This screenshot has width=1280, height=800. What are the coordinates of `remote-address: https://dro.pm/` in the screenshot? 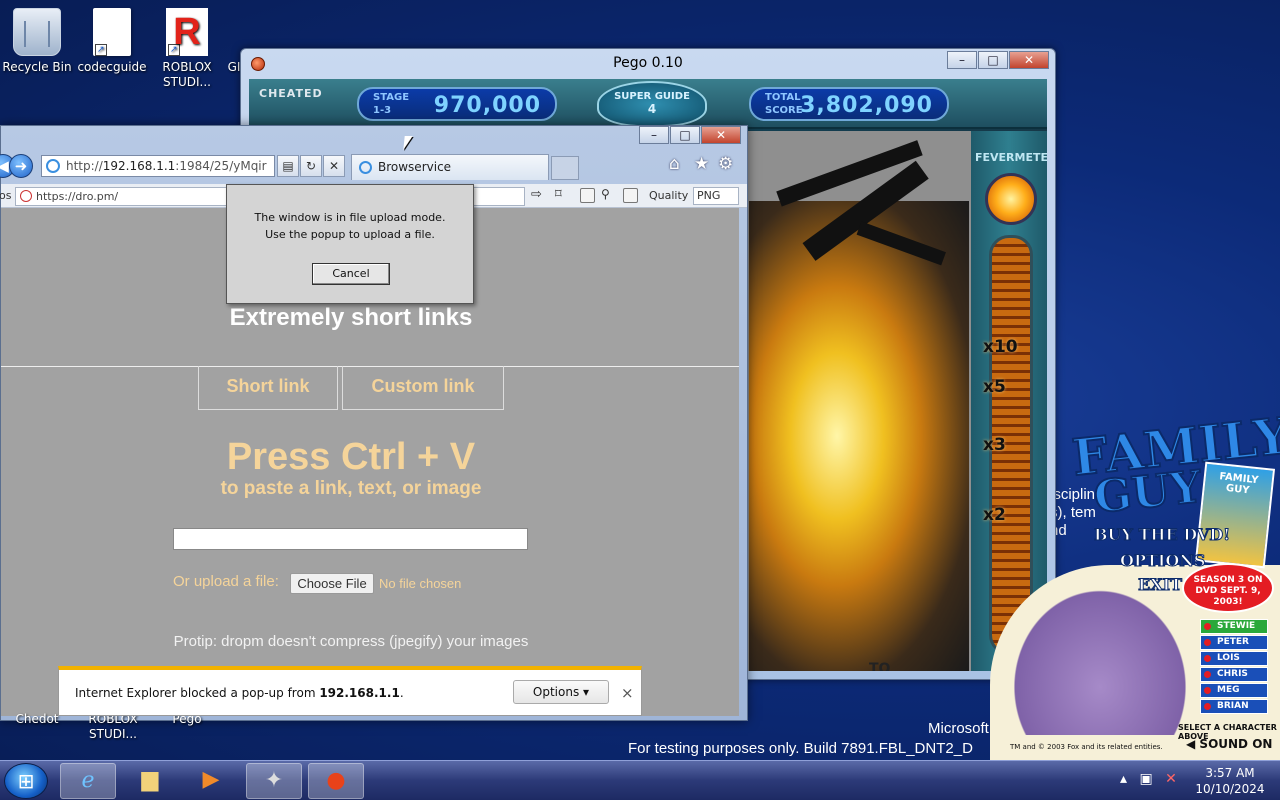 It's located at (77, 196).